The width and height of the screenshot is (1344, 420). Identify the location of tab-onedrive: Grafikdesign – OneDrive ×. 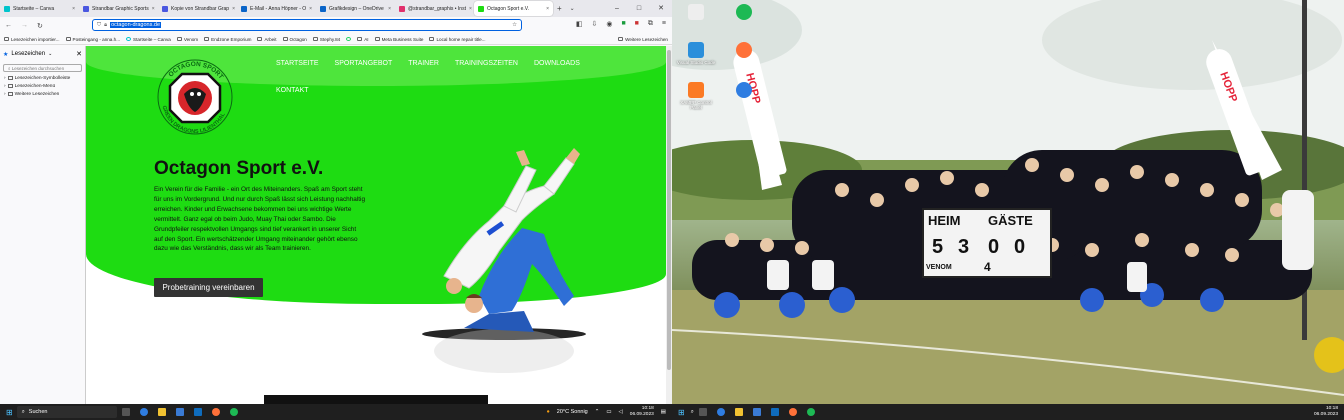
(355, 8).